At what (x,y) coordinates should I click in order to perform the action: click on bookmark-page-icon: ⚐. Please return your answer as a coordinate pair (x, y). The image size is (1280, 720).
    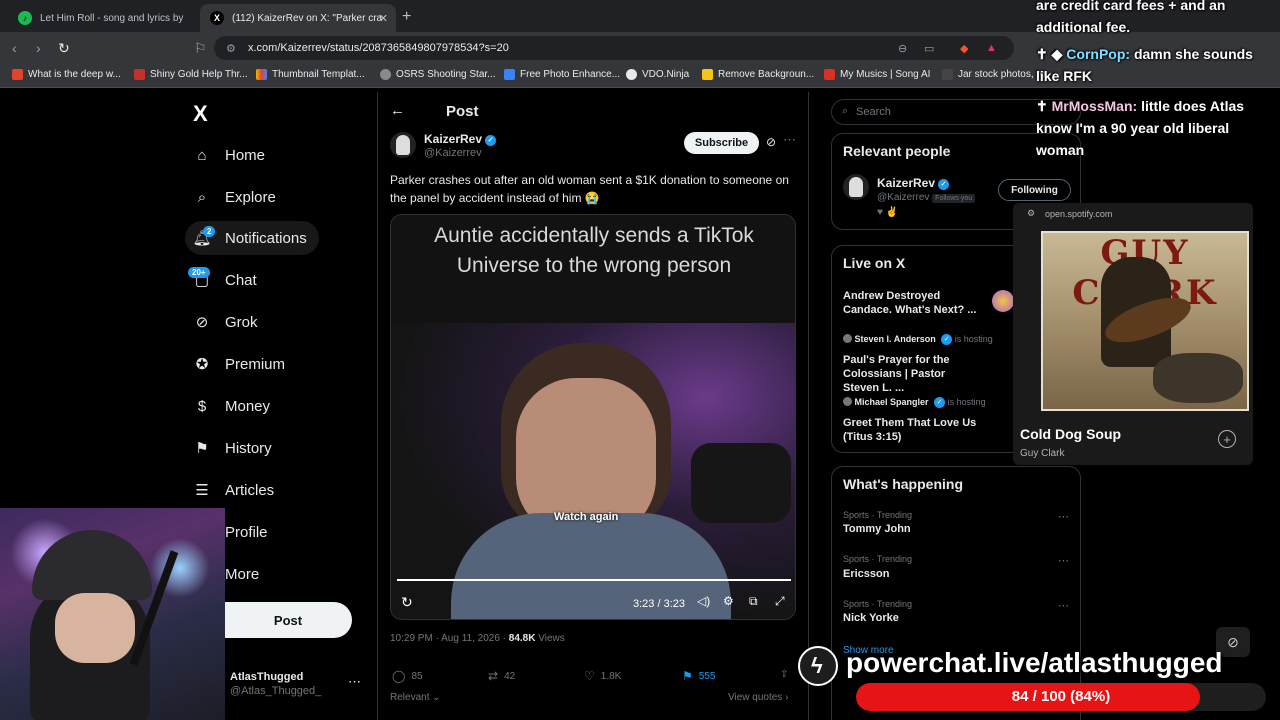
    Looking at the image, I should click on (200, 48).